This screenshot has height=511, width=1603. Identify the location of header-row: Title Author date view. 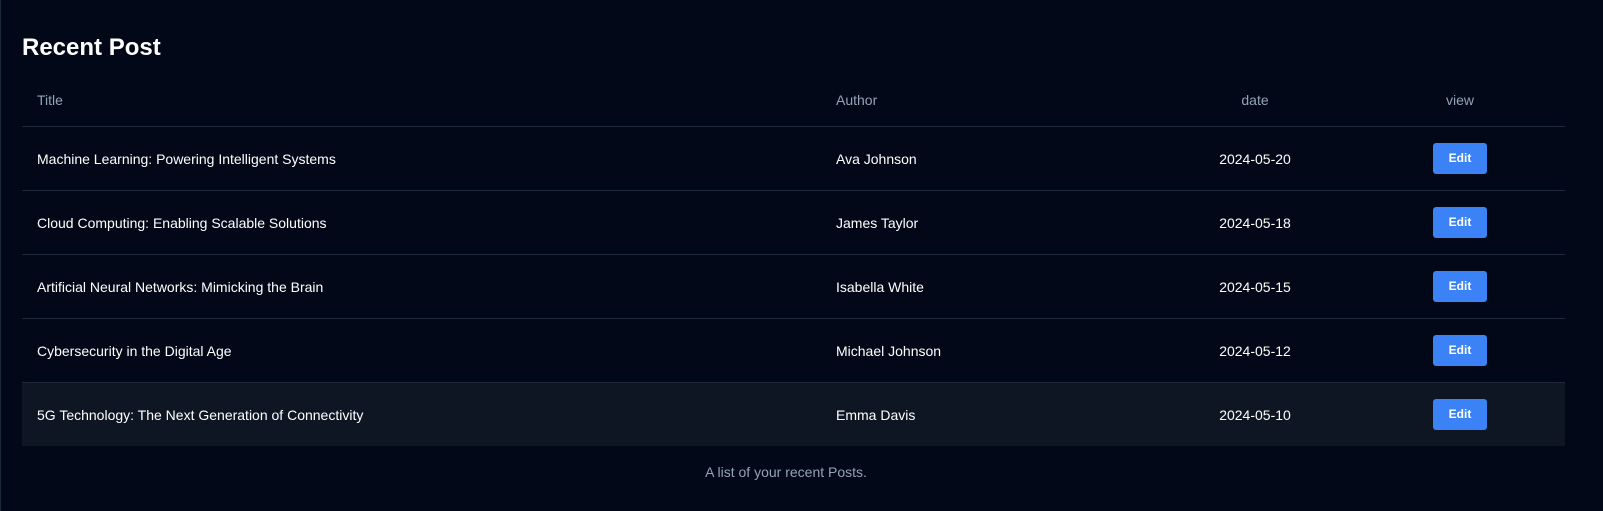
(793, 100).